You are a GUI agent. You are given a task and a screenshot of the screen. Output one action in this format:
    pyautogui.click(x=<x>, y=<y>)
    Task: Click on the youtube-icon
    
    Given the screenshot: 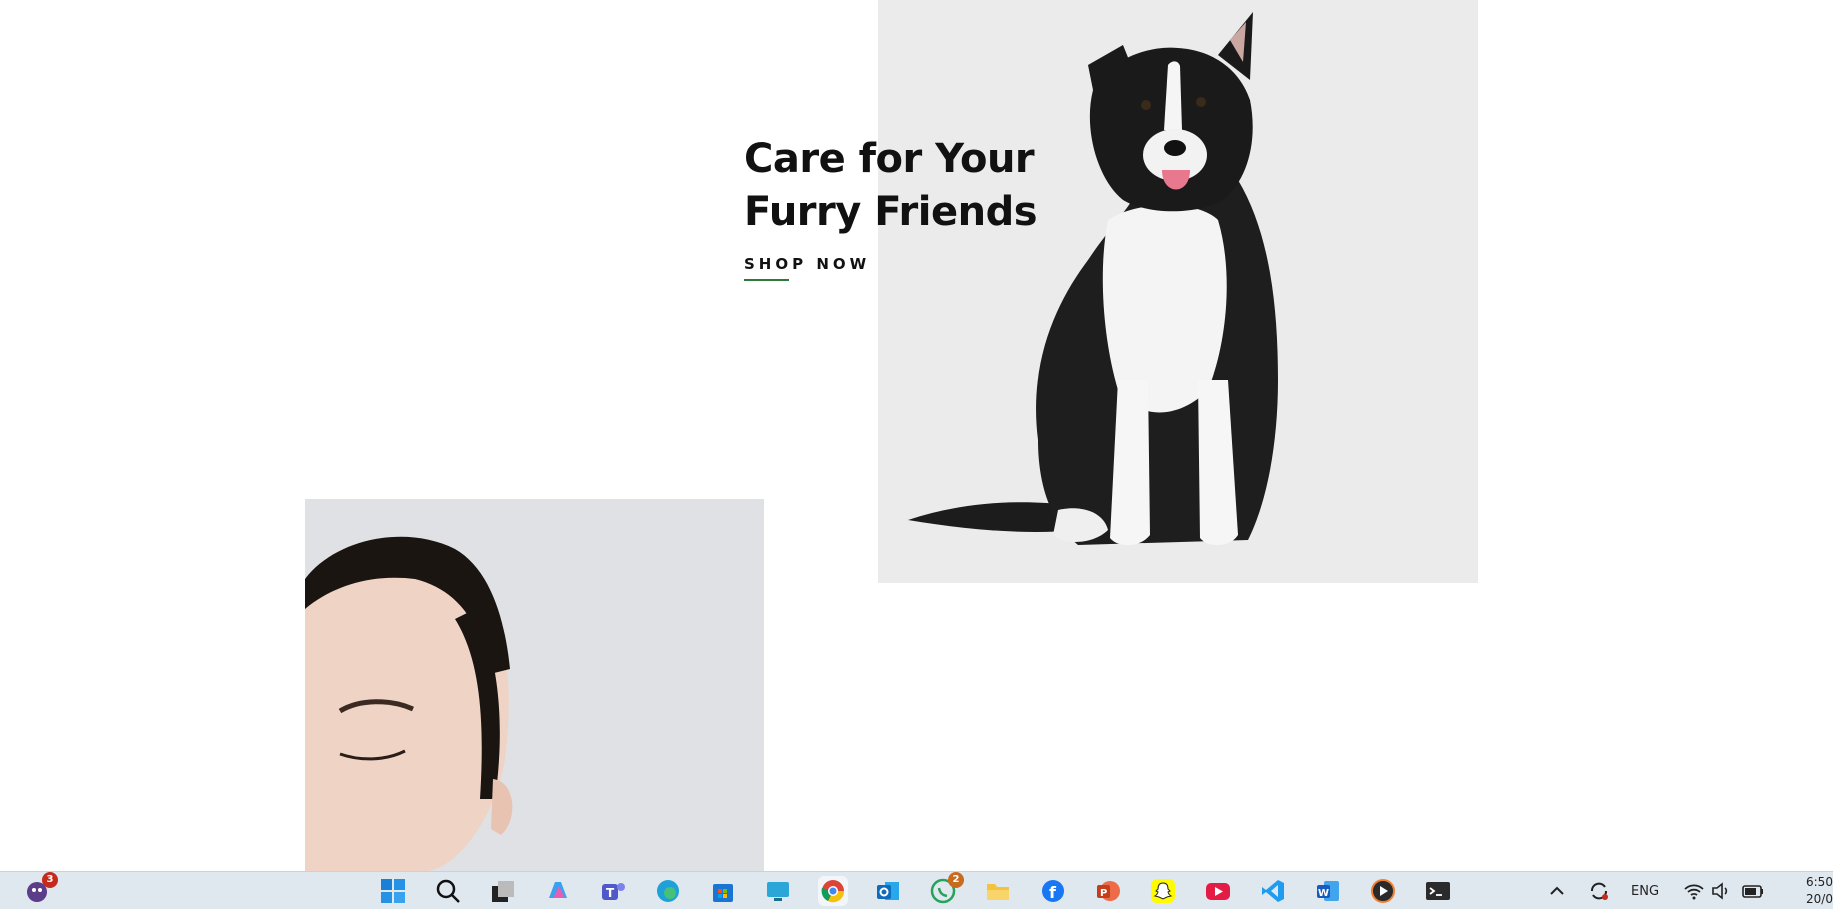 What is the action you would take?
    pyautogui.click(x=1218, y=891)
    